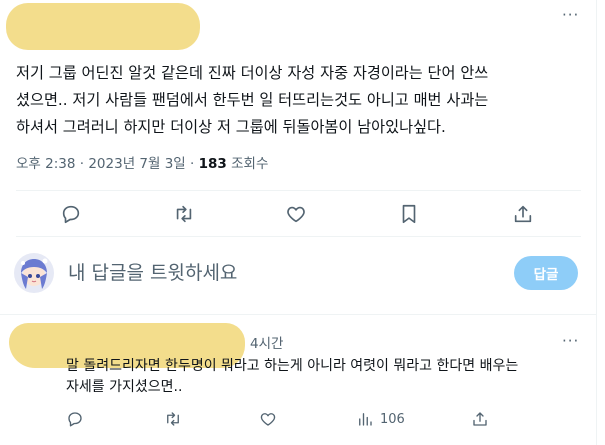 This screenshot has height=445, width=605. Describe the element at coordinates (365, 419) in the screenshot. I see `analytics-icon` at that location.